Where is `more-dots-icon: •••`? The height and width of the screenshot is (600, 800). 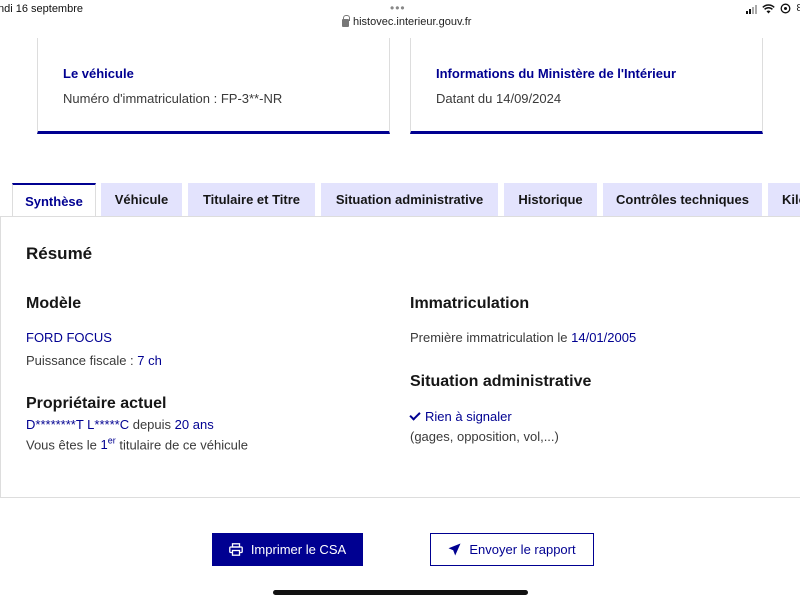
more-dots-icon: ••• is located at coordinates (398, 8).